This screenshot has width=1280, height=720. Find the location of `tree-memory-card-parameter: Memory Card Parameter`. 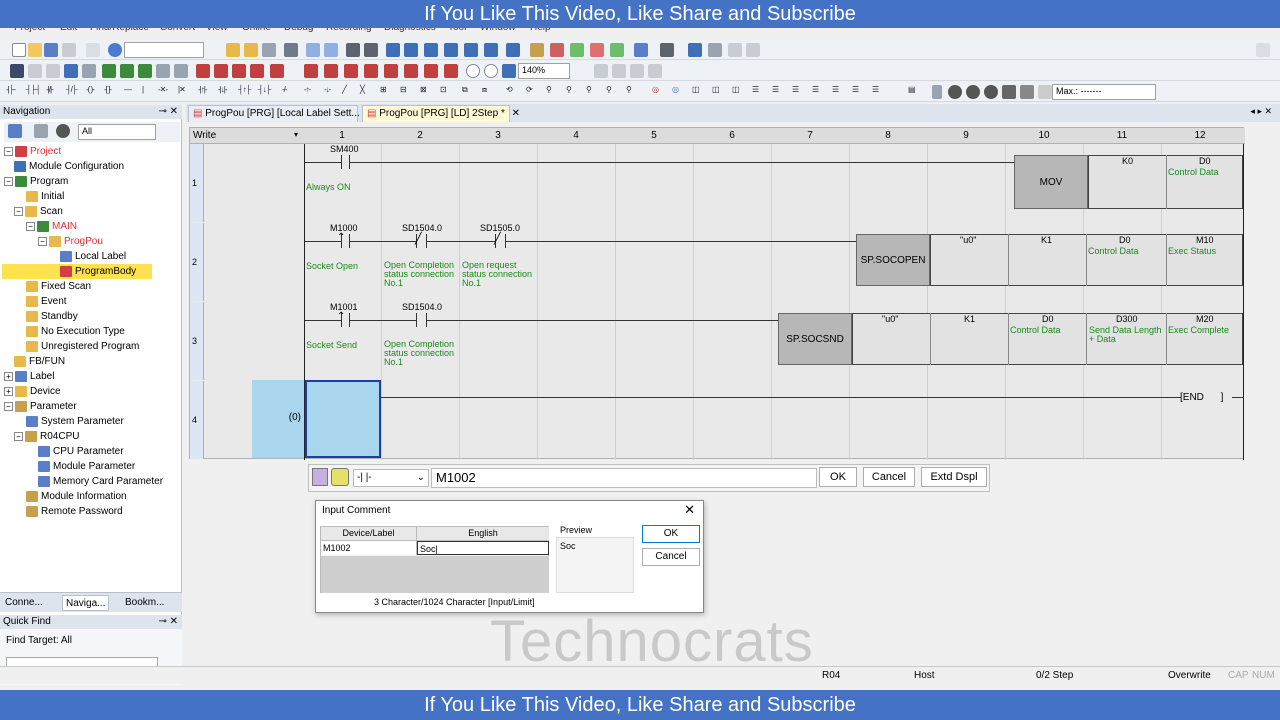

tree-memory-card-parameter: Memory Card Parameter is located at coordinates (100, 481).